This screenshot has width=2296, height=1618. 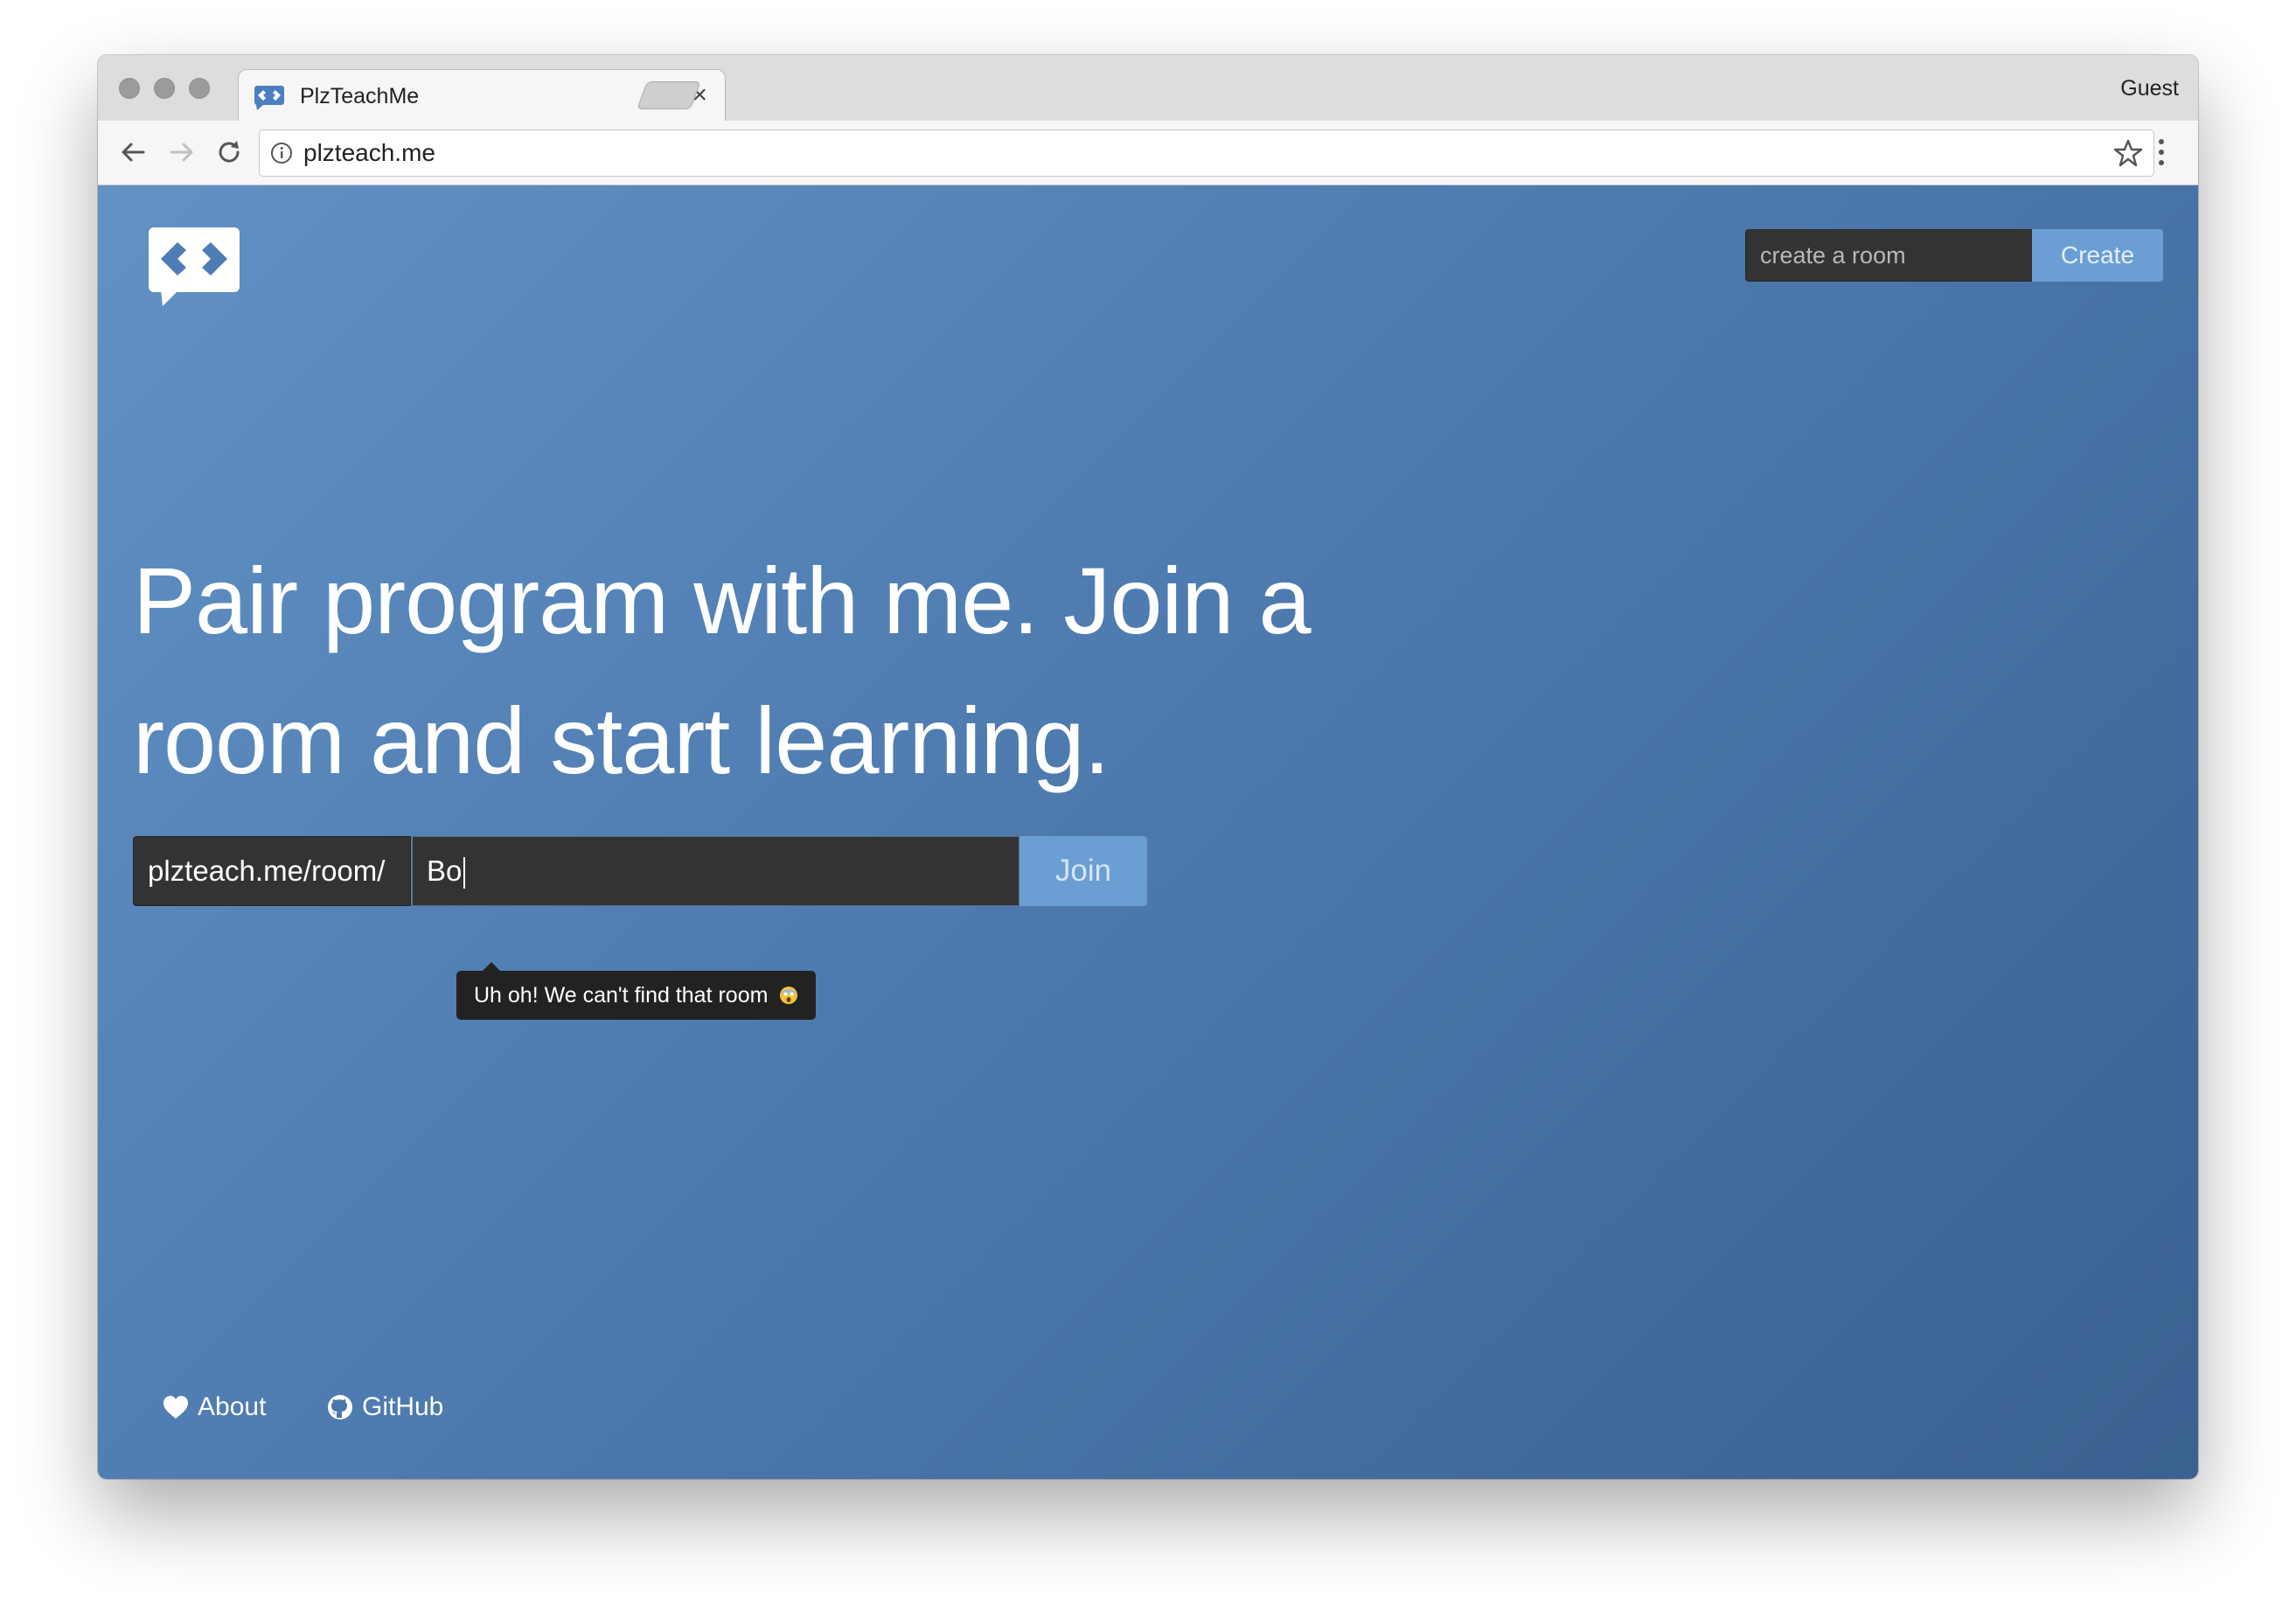 I want to click on github-label: GitHub, so click(x=403, y=1406).